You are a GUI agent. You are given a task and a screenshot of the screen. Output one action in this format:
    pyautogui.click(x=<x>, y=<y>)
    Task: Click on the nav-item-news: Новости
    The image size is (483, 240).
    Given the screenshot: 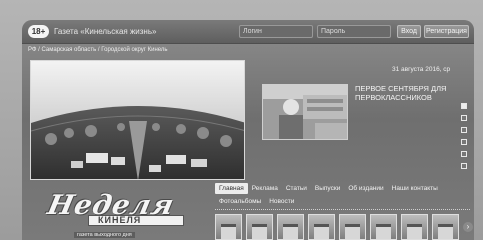 What is the action you would take?
    pyautogui.click(x=281, y=201)
    